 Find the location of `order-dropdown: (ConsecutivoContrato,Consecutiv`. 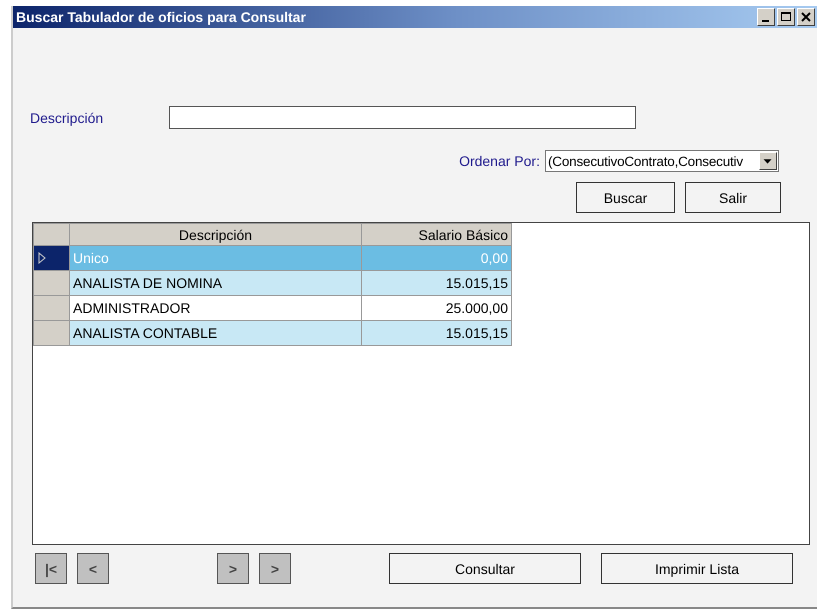

order-dropdown: (ConsecutivoContrato,Consecutiv is located at coordinates (662, 161).